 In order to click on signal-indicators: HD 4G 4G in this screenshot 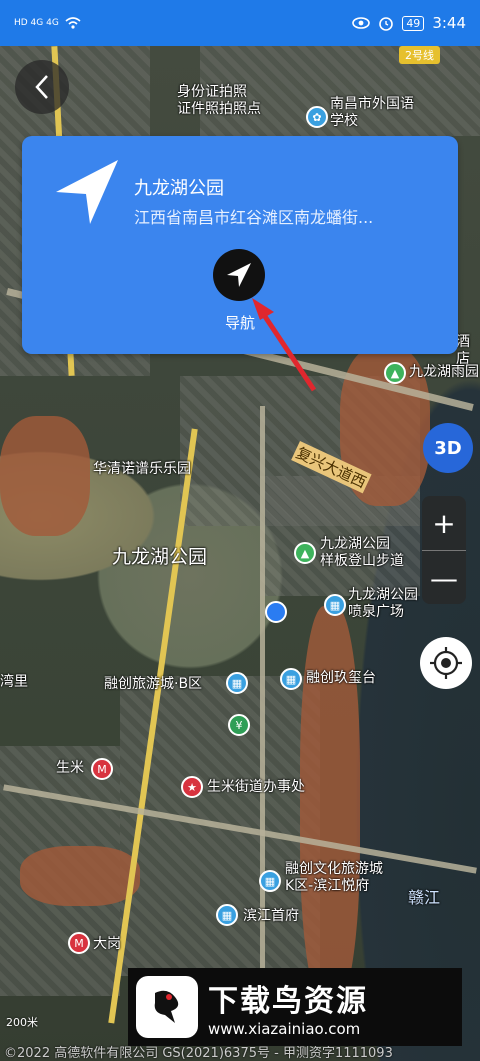, I will do `click(47, 23)`.